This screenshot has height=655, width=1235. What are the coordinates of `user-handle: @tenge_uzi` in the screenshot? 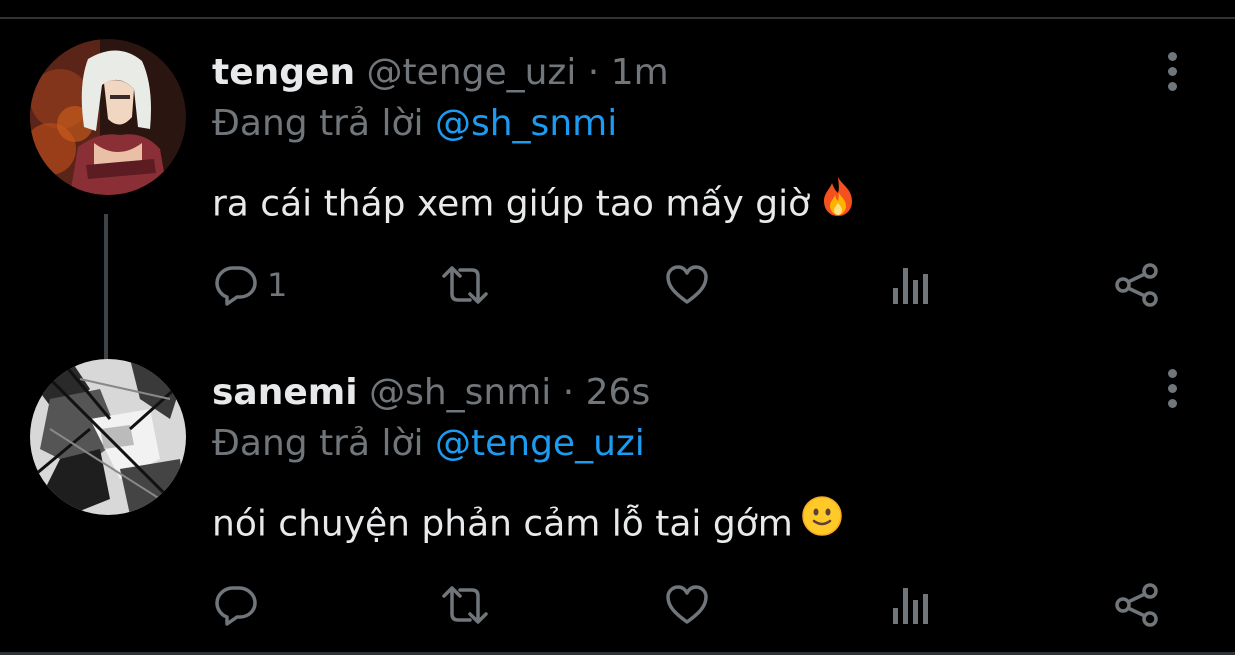 It's located at (472, 72).